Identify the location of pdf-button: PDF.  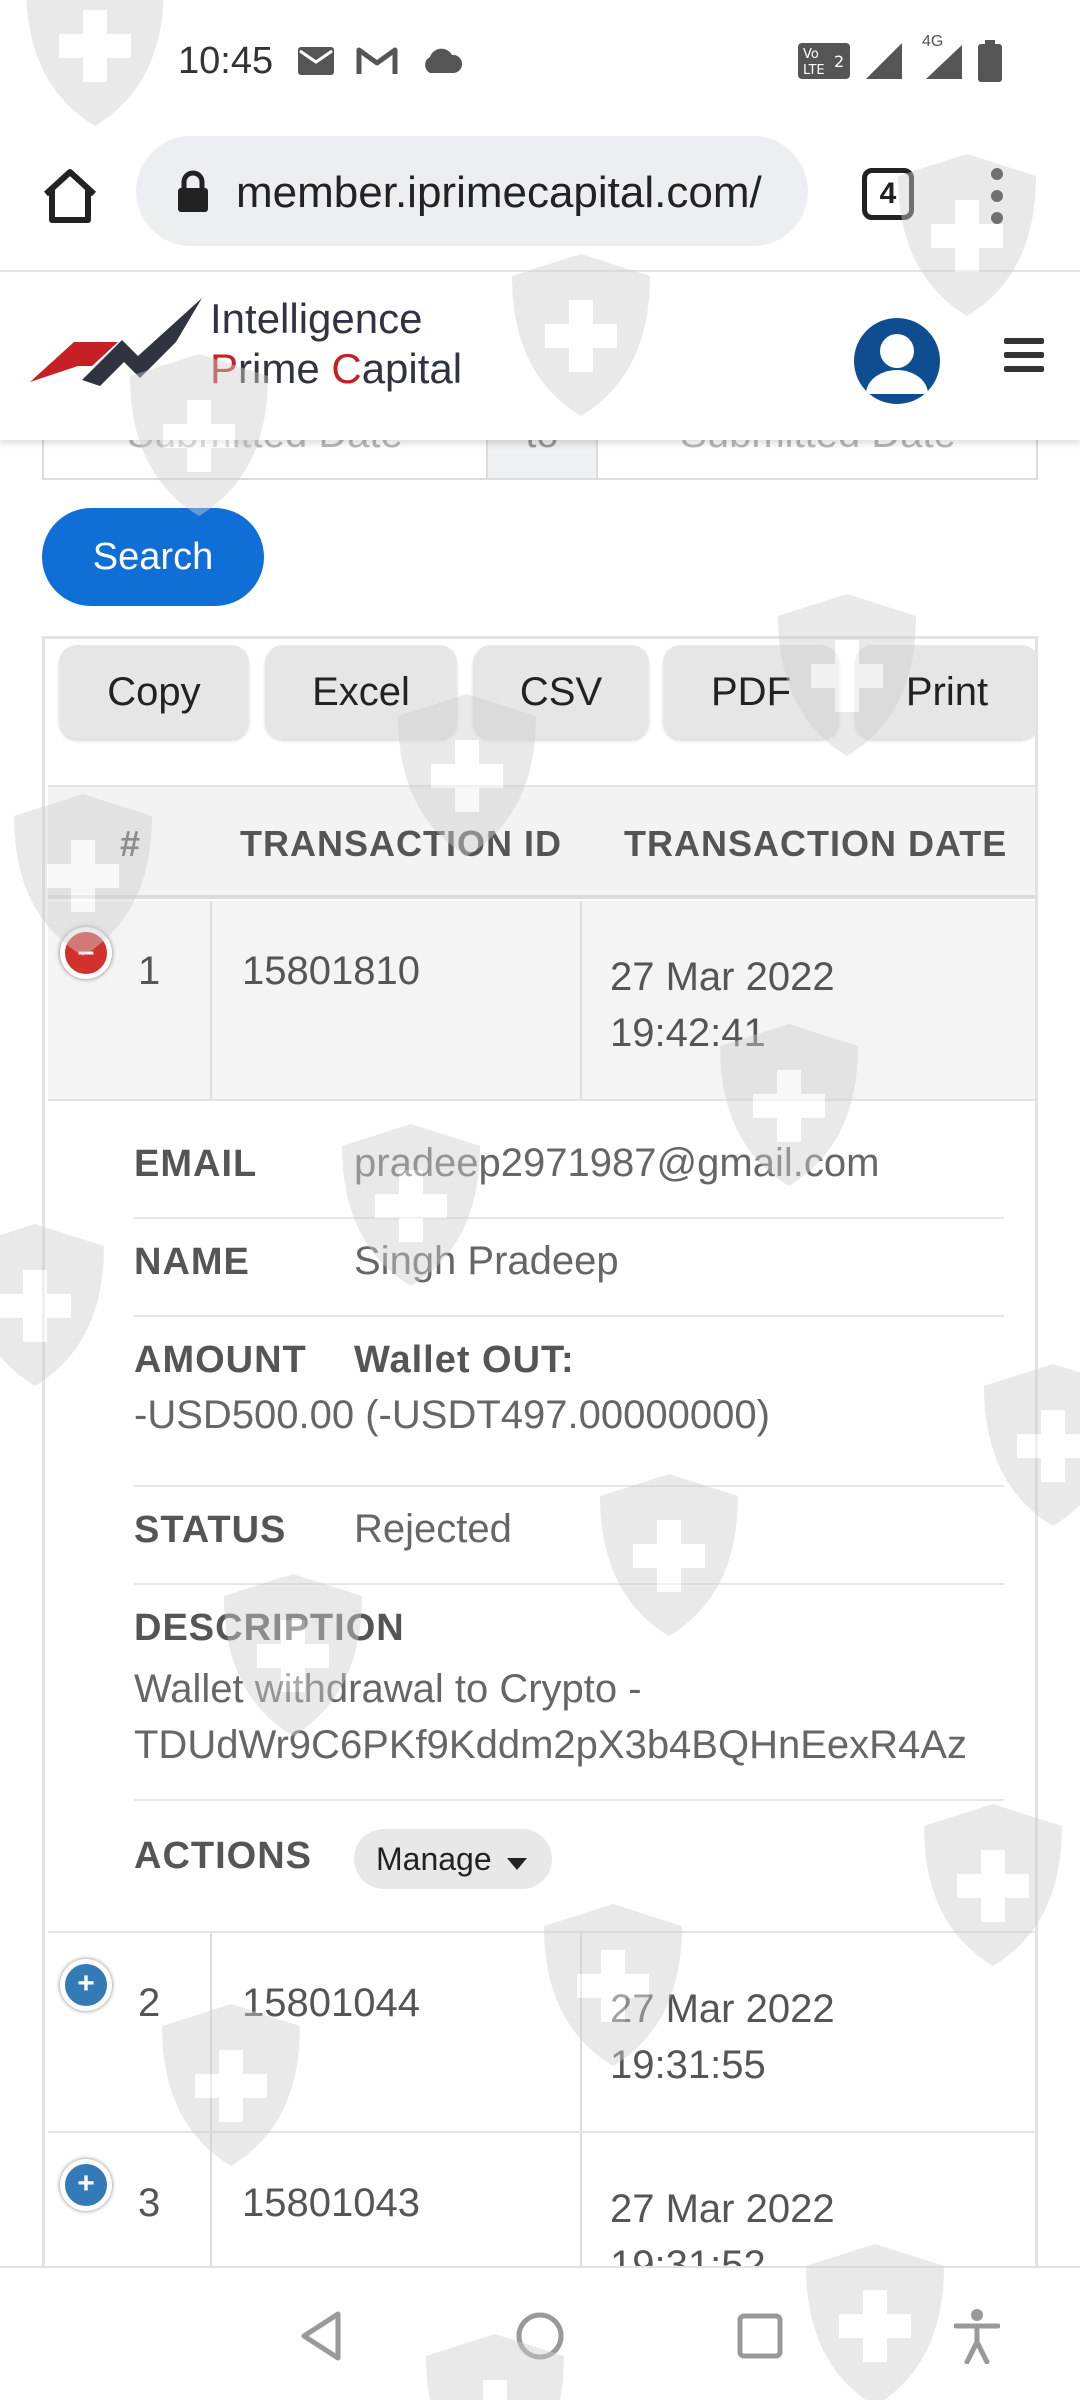
(751, 692).